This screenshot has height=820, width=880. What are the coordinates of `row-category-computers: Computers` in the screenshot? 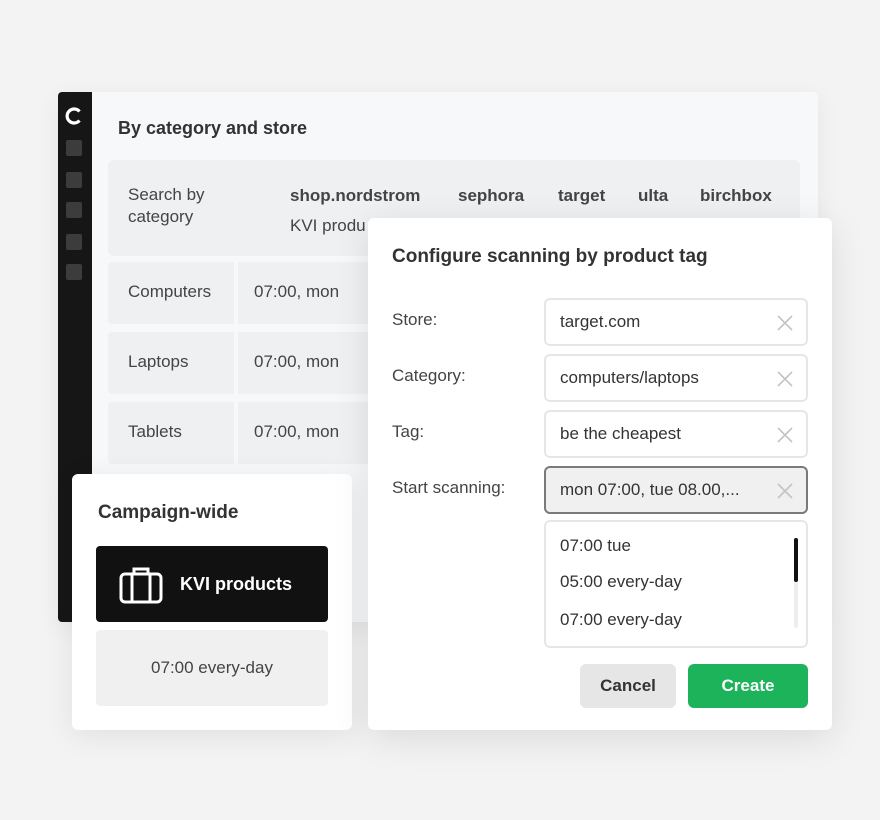 It's located at (171, 293).